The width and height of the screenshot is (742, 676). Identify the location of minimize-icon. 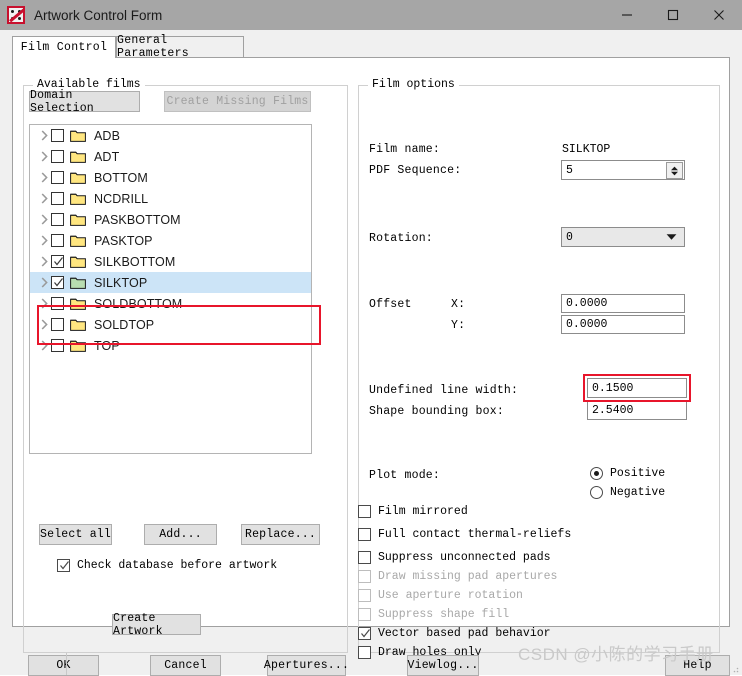
(627, 15).